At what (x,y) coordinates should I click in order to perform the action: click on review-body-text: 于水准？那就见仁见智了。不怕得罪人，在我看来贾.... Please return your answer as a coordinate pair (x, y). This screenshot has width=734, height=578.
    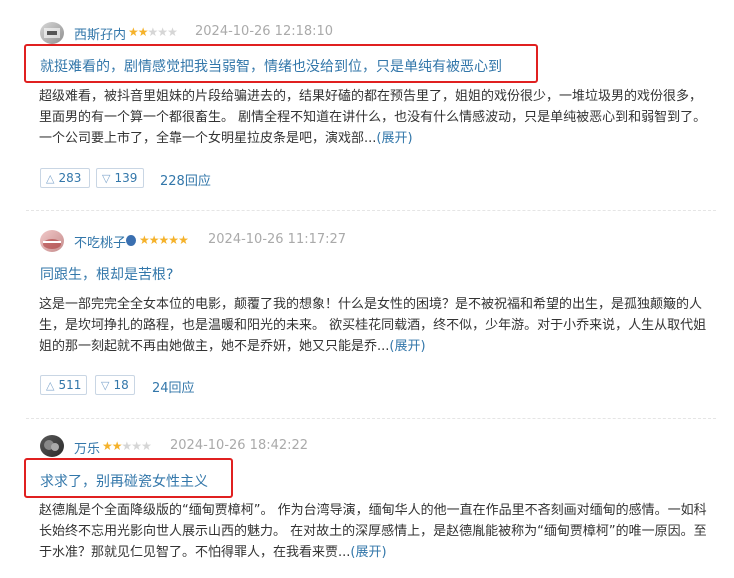
    Looking at the image, I should click on (195, 552).